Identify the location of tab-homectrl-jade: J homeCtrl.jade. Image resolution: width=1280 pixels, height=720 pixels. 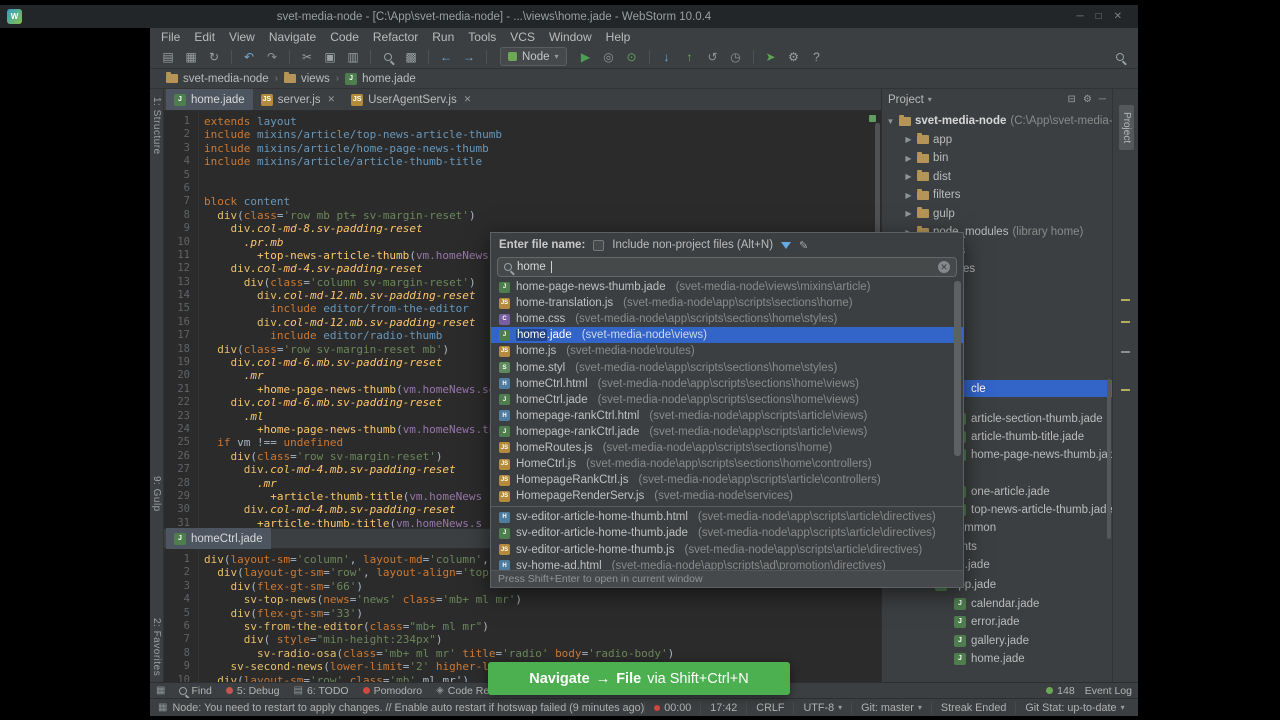
(218, 538).